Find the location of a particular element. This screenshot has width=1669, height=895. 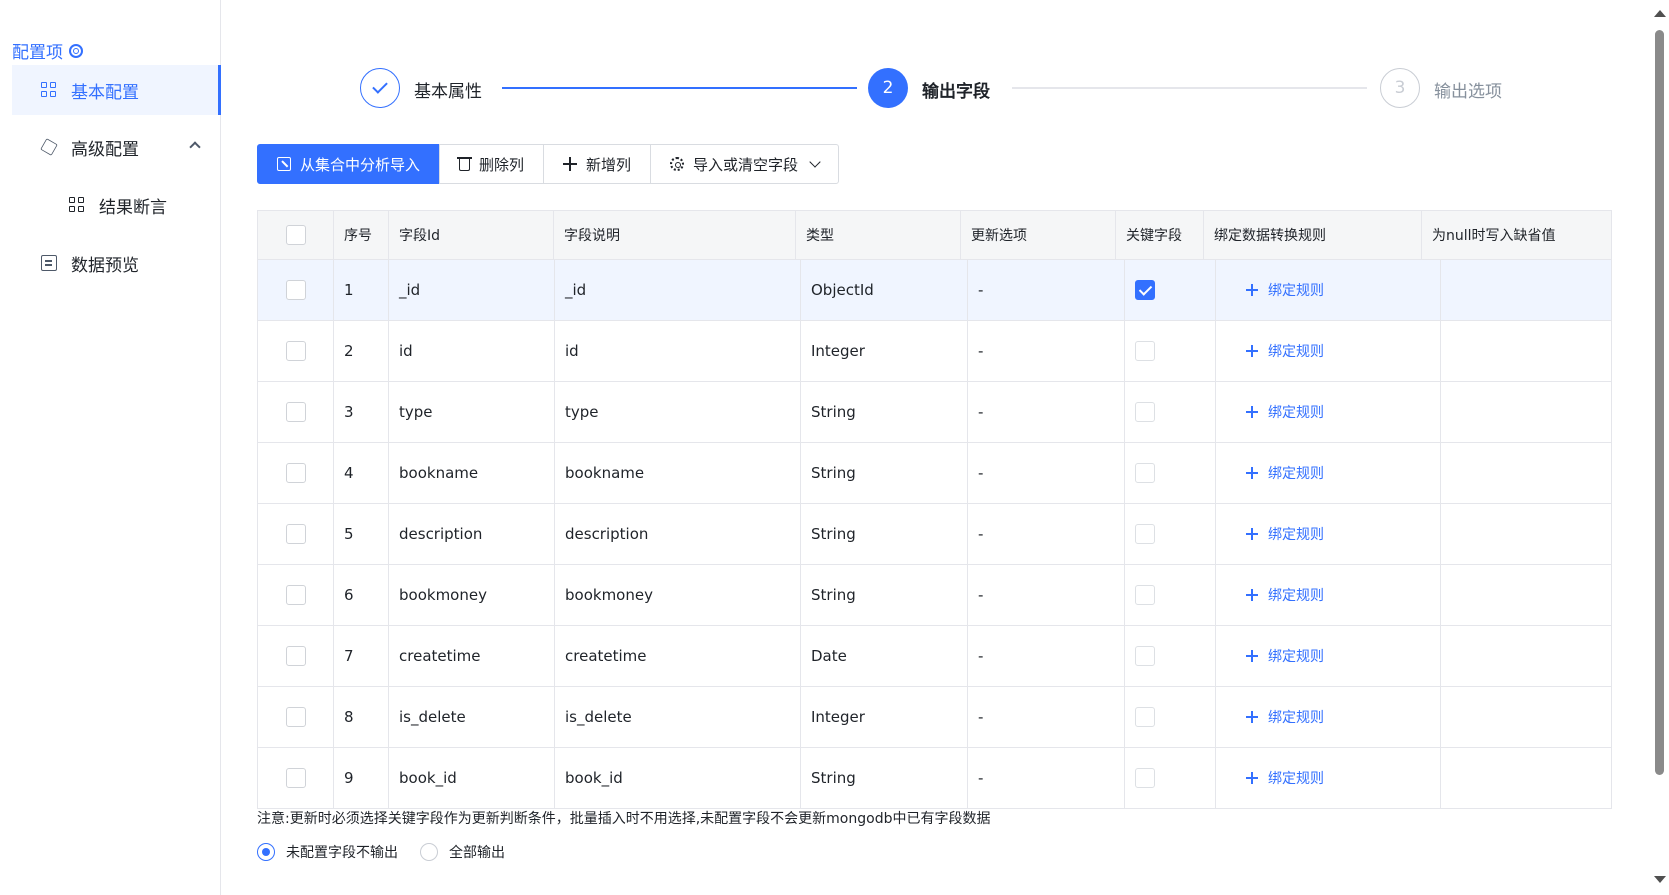

sidebar-item-result-assertion: 结果断言 is located at coordinates (116, 205).